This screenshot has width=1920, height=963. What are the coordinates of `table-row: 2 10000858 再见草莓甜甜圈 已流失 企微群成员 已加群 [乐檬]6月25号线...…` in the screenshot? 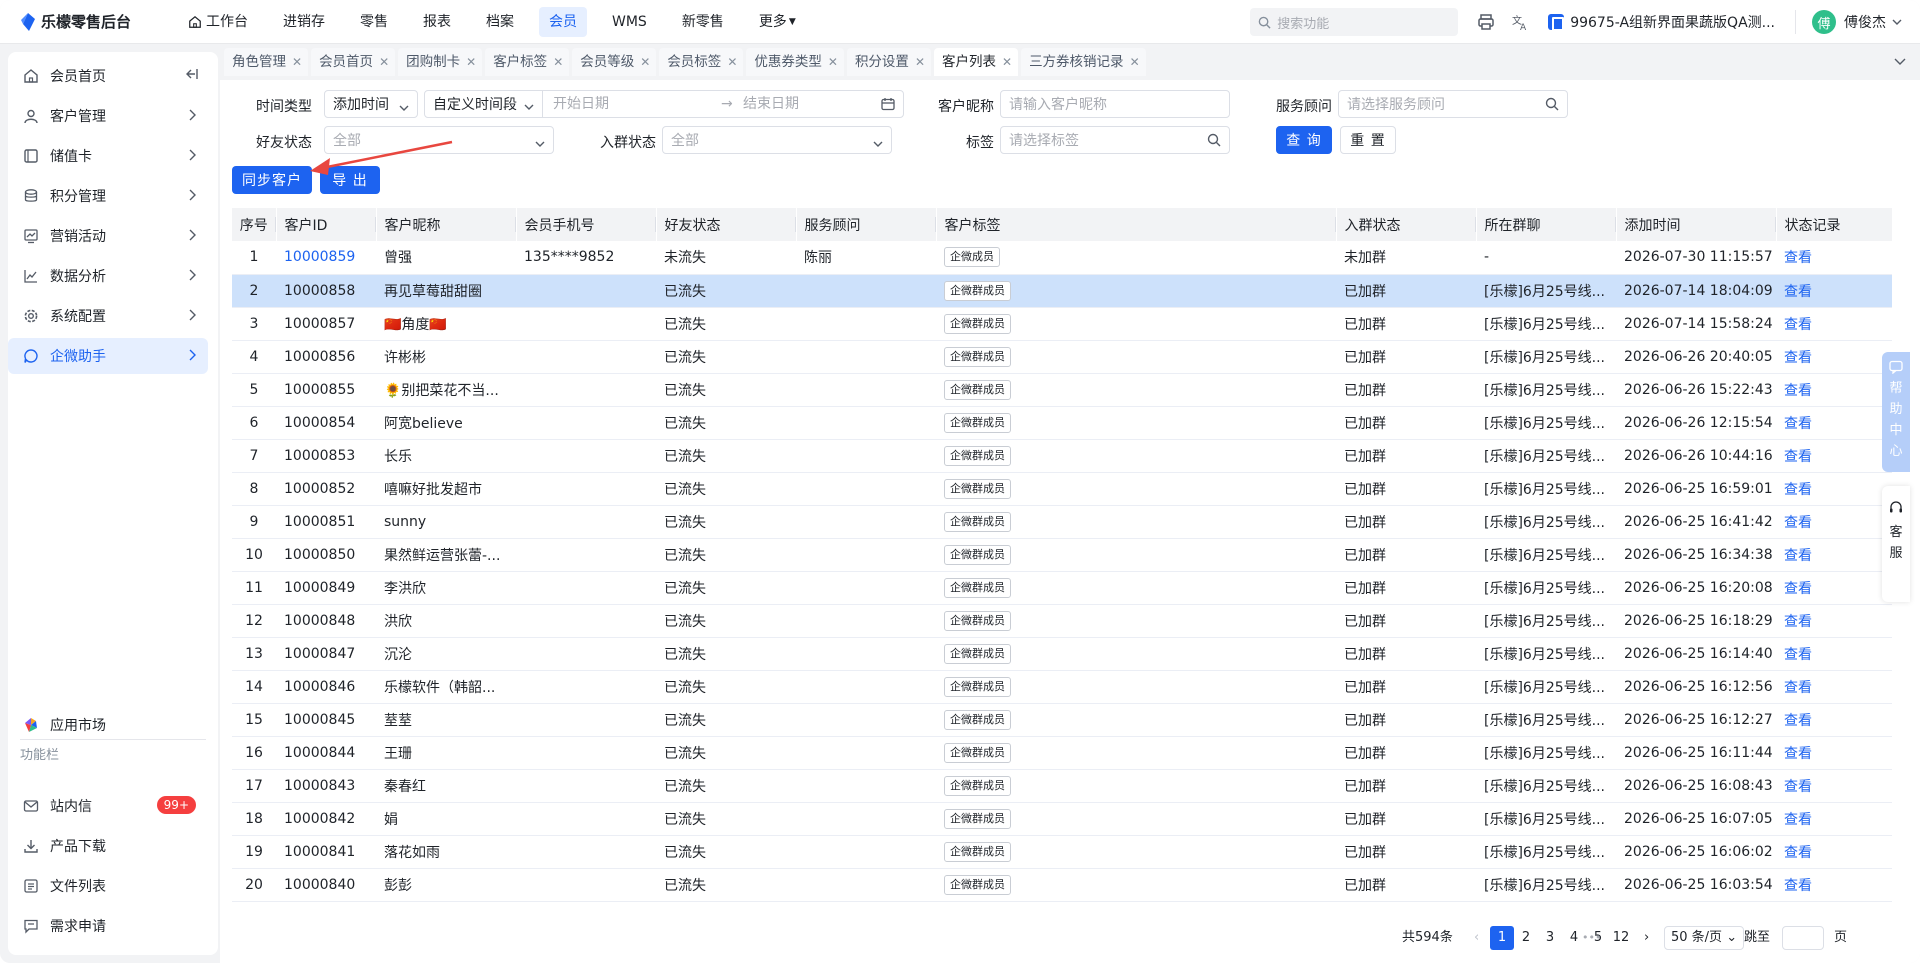 It's located at (1062, 291).